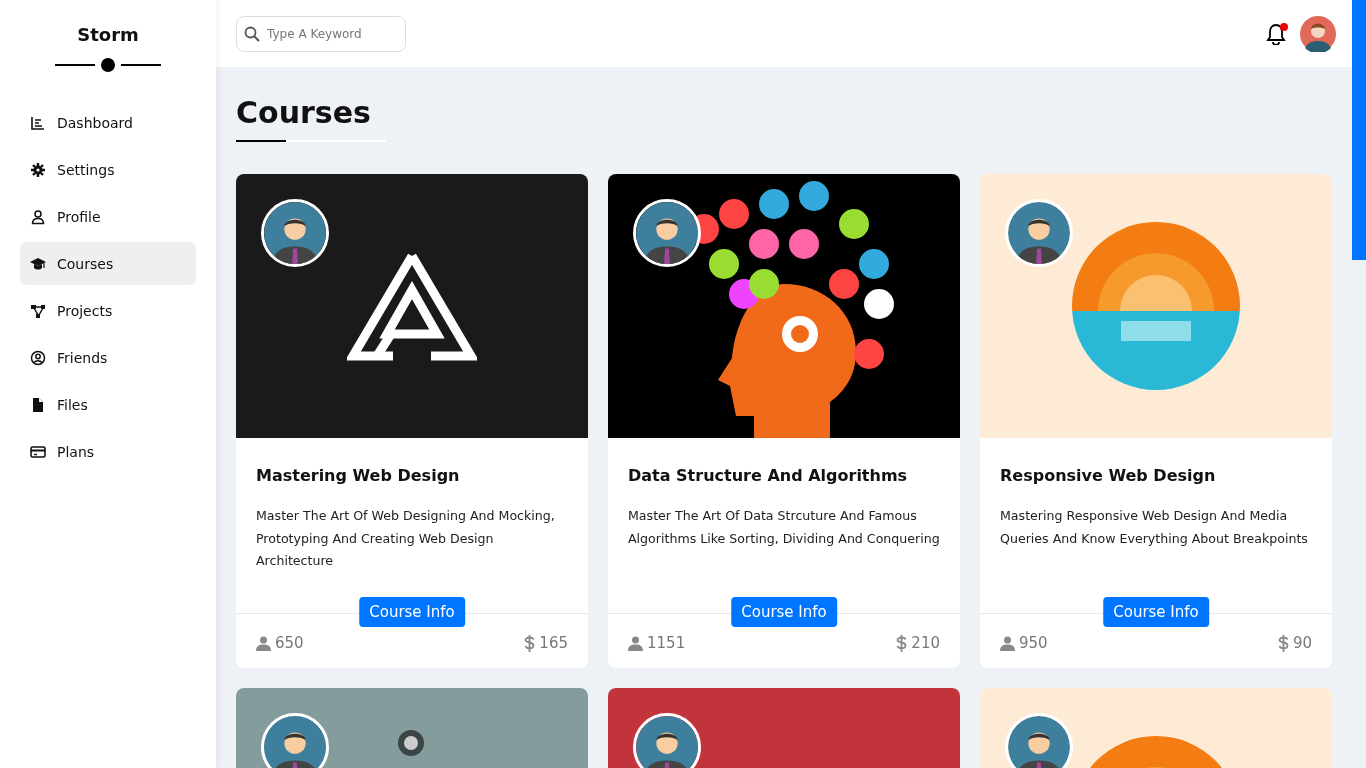  What do you see at coordinates (108, 357) in the screenshot?
I see `sidebar-item: Friends` at bounding box center [108, 357].